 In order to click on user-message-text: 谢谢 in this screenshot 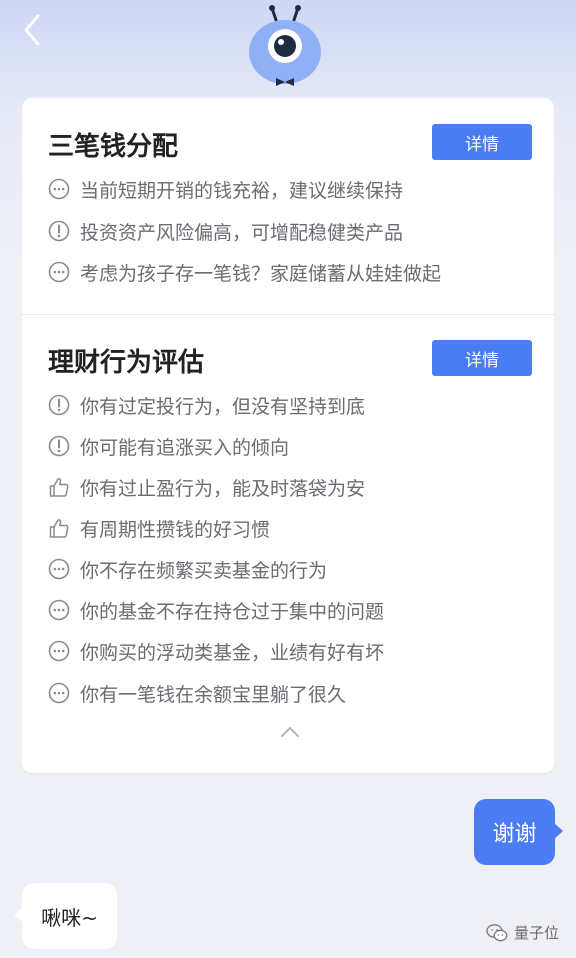, I will do `click(514, 834)`.